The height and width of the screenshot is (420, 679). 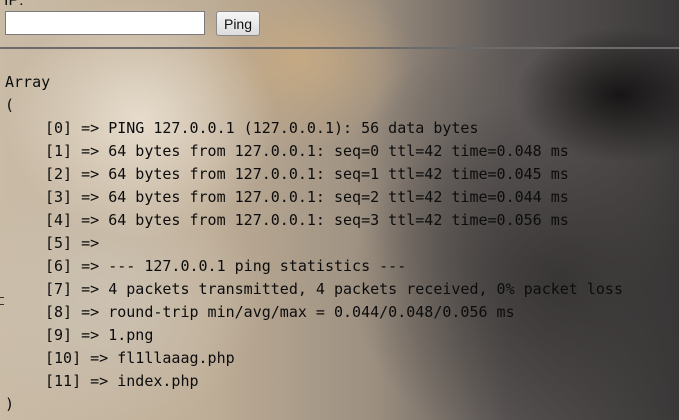 I want to click on output-line-array: Array, so click(x=28, y=82).